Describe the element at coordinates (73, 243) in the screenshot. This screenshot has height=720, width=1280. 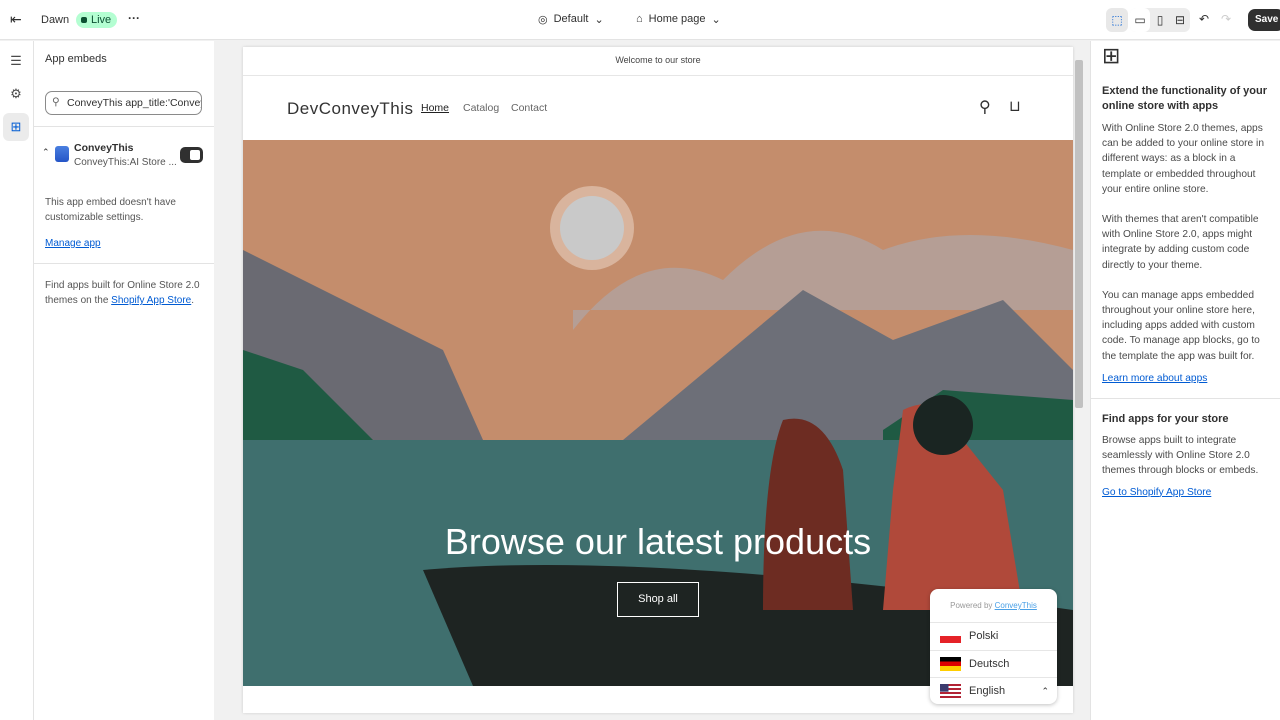
I see `manage-app-link: Manage app` at that location.